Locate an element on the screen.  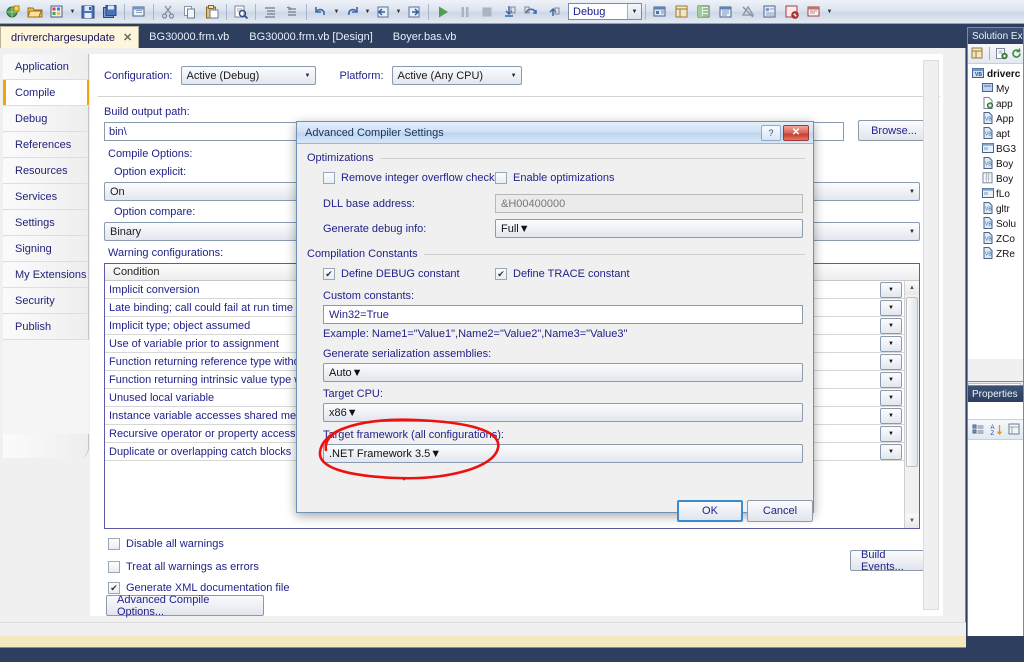
dialog-title-bar: Advanced Compiler Settings ? ✕ is located at coordinates (555, 133).